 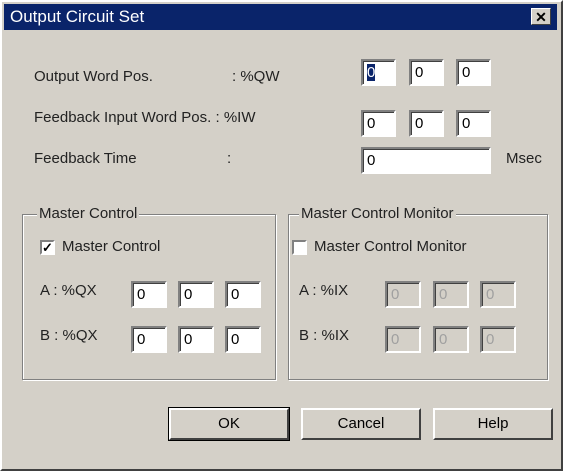 I want to click on check-icon: ✓, so click(x=47, y=247).